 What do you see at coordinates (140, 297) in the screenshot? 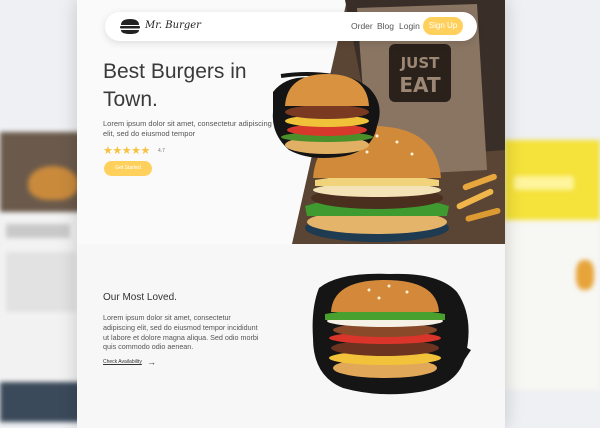
I see `section-title: Our Most Loved.` at bounding box center [140, 297].